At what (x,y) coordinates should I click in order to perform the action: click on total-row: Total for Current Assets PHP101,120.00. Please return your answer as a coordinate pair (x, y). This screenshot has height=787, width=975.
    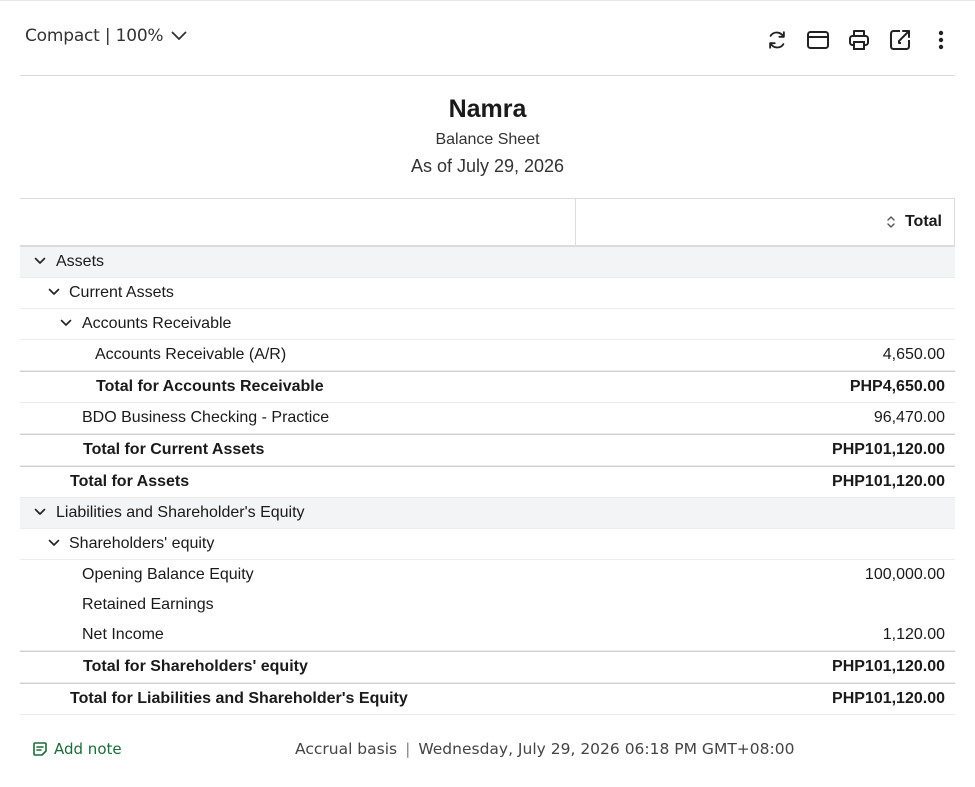
    Looking at the image, I should click on (487, 450).